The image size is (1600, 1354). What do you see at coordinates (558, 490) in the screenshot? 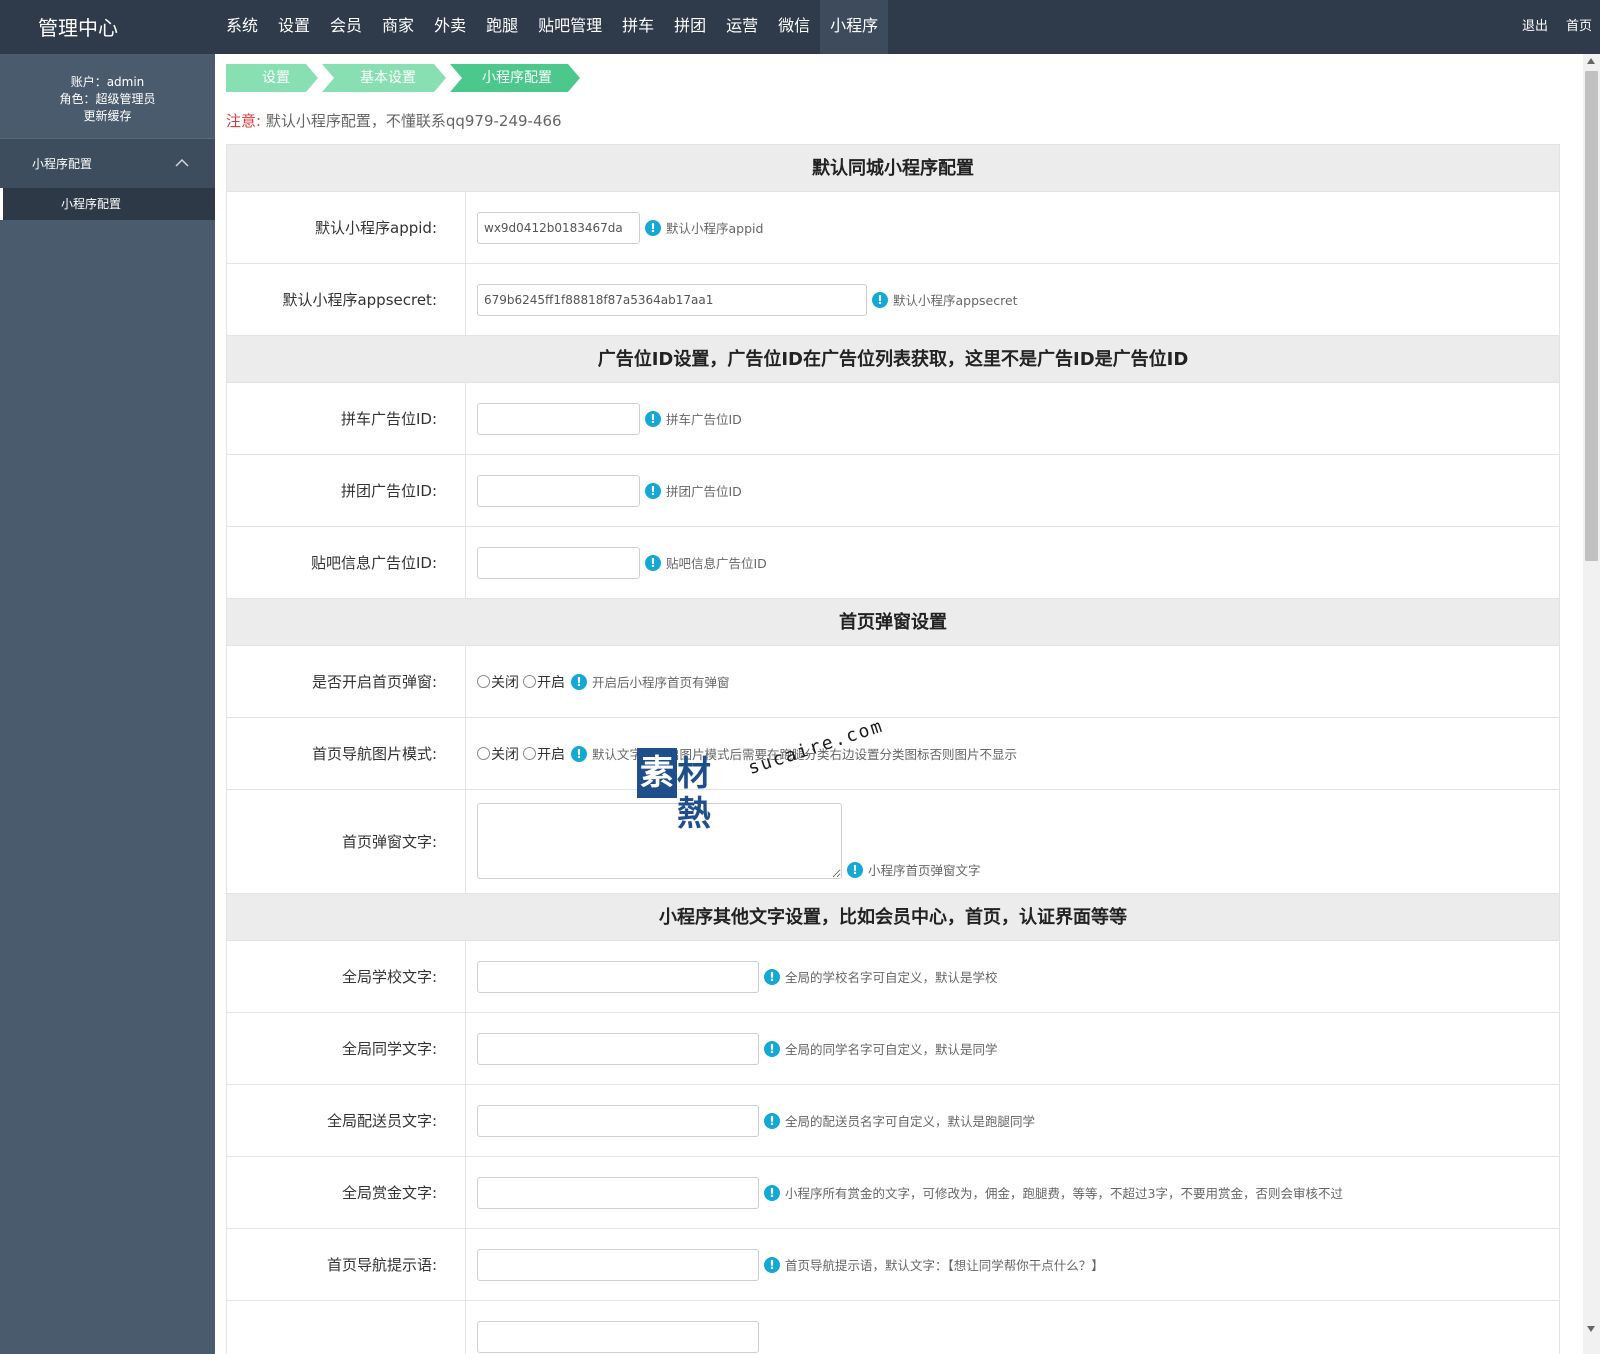
I see `group-ad-input` at bounding box center [558, 490].